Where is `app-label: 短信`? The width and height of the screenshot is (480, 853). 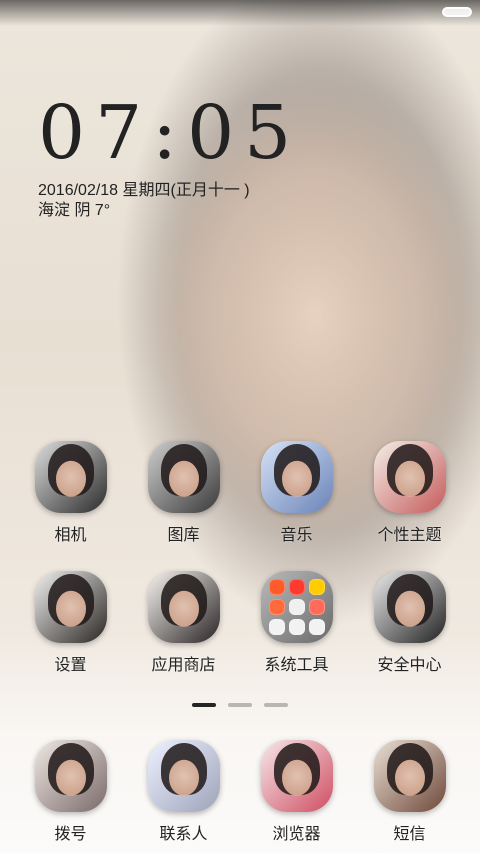
app-label: 短信 is located at coordinates (409, 834).